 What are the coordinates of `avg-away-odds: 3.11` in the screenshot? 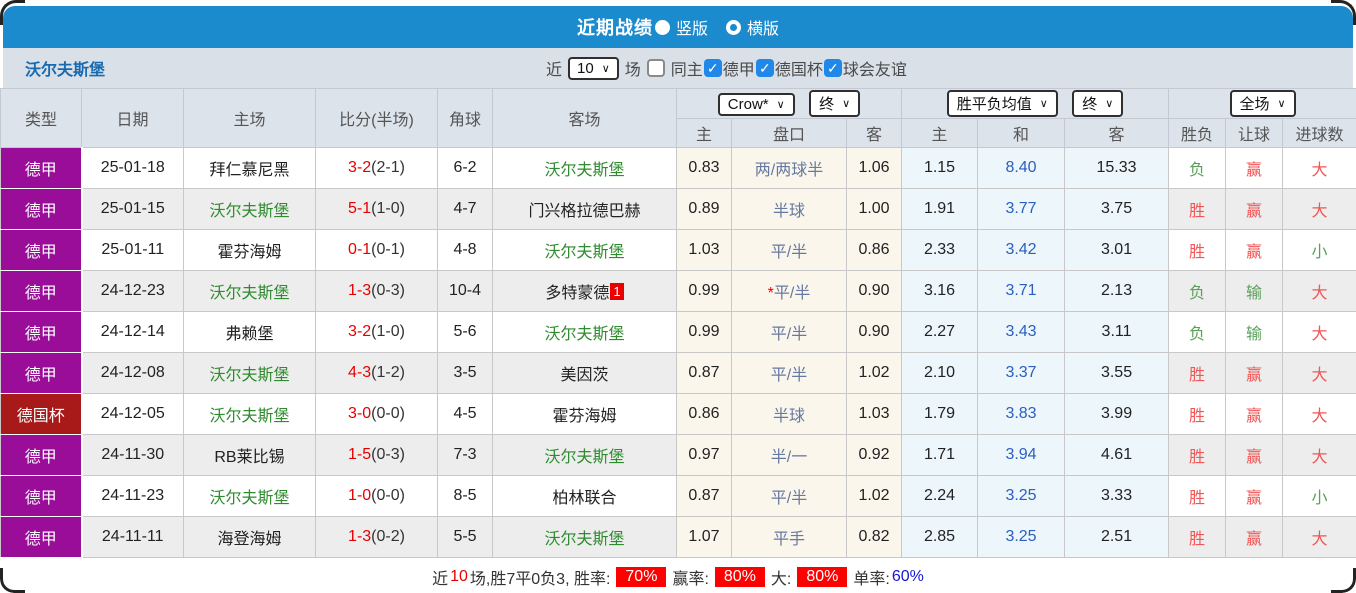 It's located at (1117, 332).